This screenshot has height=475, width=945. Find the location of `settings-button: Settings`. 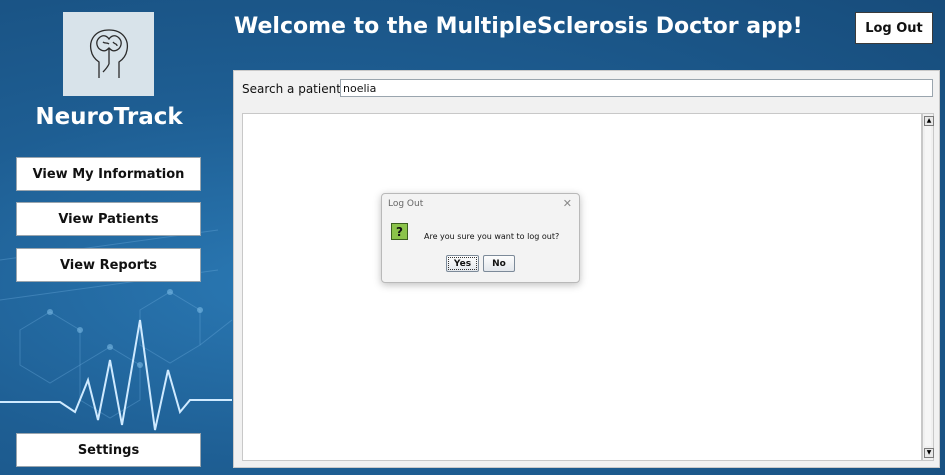

settings-button: Settings is located at coordinates (108, 450).